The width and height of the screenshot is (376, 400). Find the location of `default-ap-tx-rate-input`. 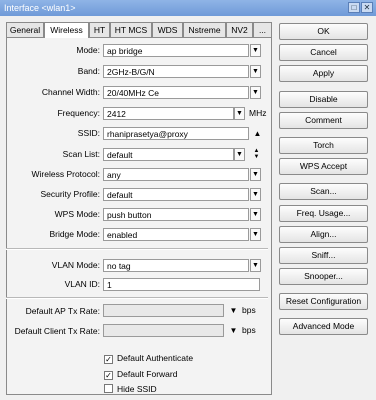

default-ap-tx-rate-input is located at coordinates (163, 310).